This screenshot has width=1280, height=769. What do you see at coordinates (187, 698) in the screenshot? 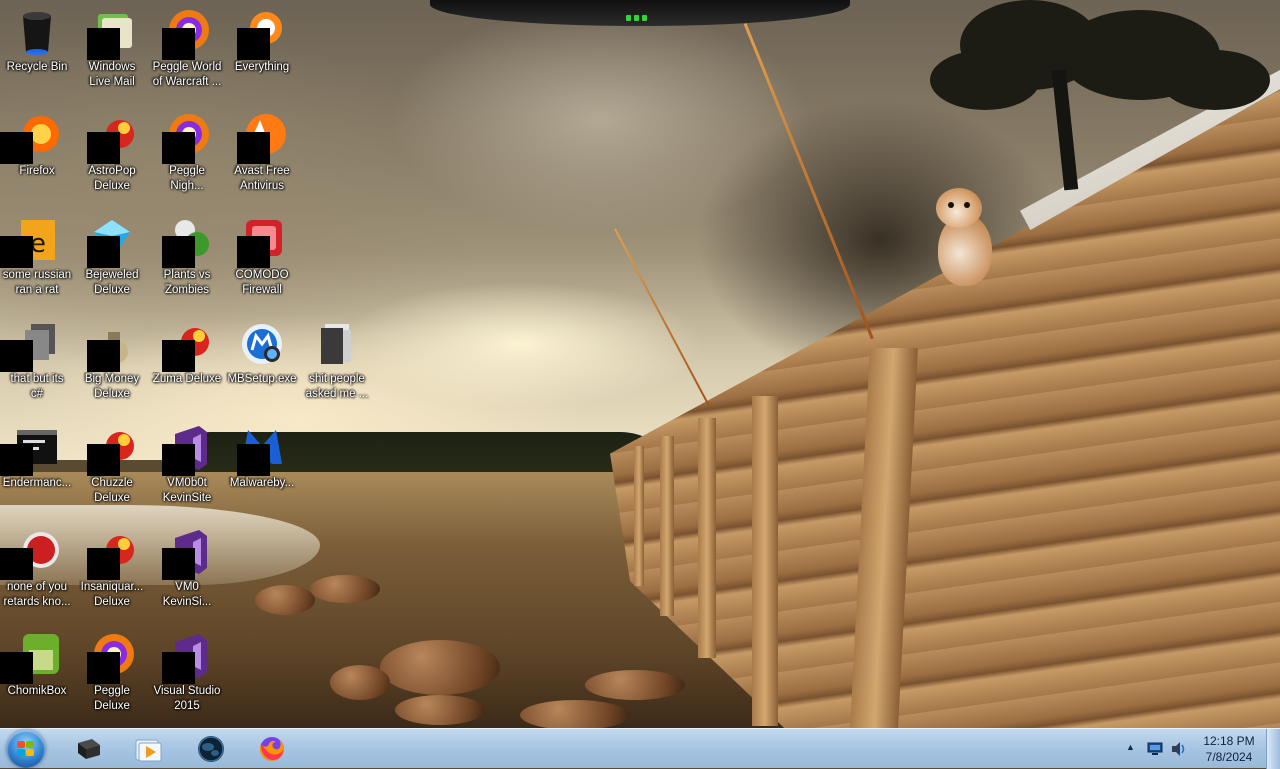
I see `desktop-icon-label: Visual Studio 2015` at bounding box center [187, 698].